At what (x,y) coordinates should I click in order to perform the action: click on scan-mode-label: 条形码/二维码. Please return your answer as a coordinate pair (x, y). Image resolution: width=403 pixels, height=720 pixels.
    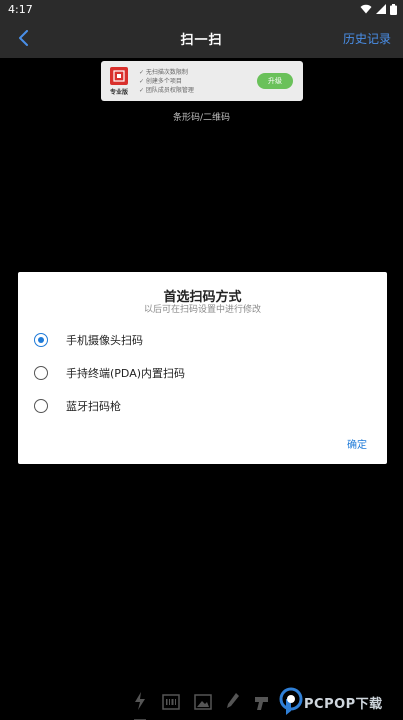
    Looking at the image, I should click on (201, 116).